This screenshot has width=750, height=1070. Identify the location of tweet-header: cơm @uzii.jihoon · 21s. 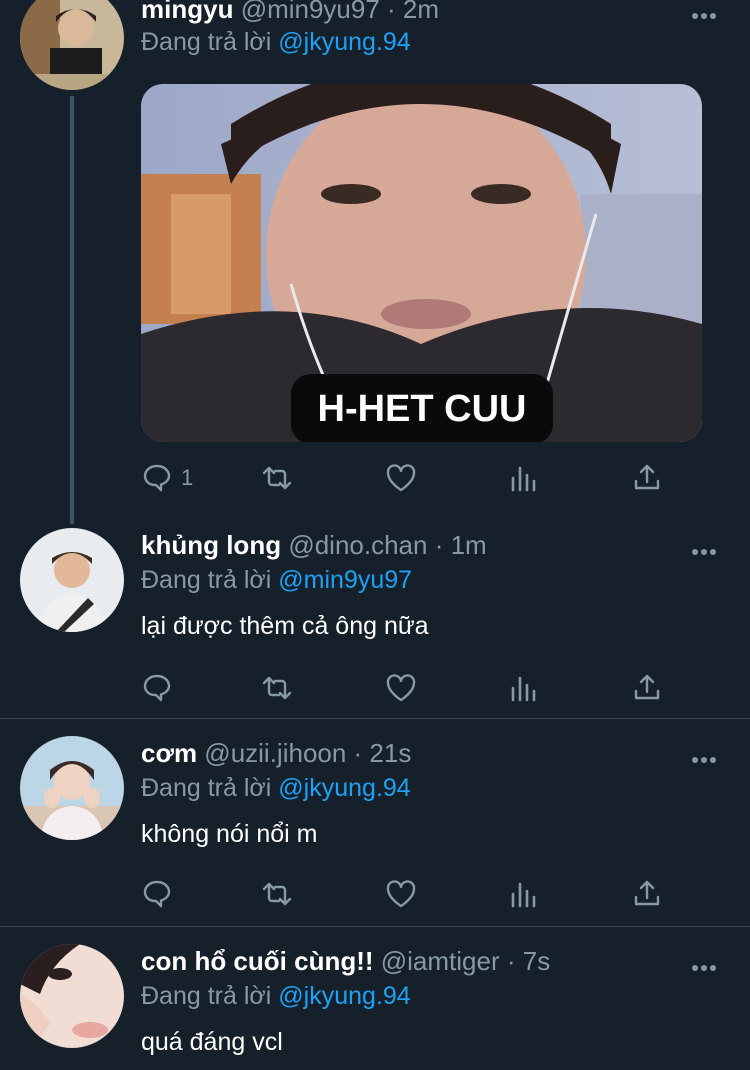
(276, 753).